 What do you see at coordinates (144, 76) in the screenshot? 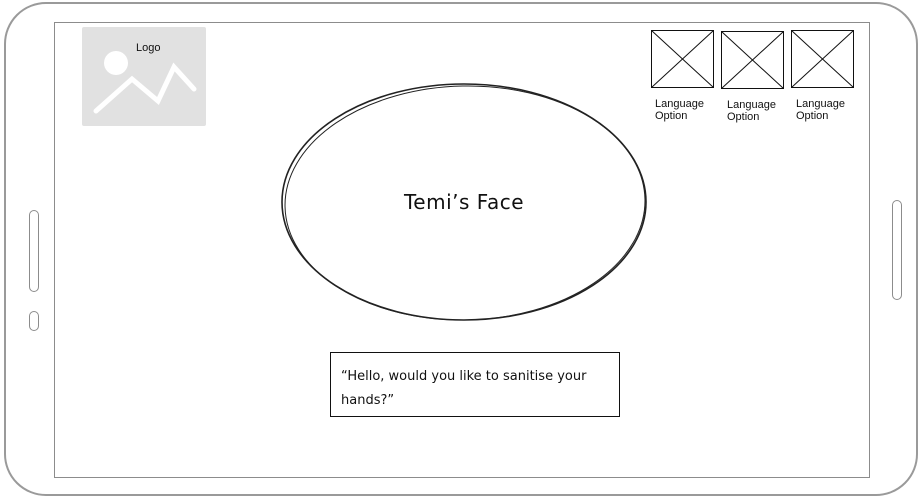
I see `logo: Logo` at bounding box center [144, 76].